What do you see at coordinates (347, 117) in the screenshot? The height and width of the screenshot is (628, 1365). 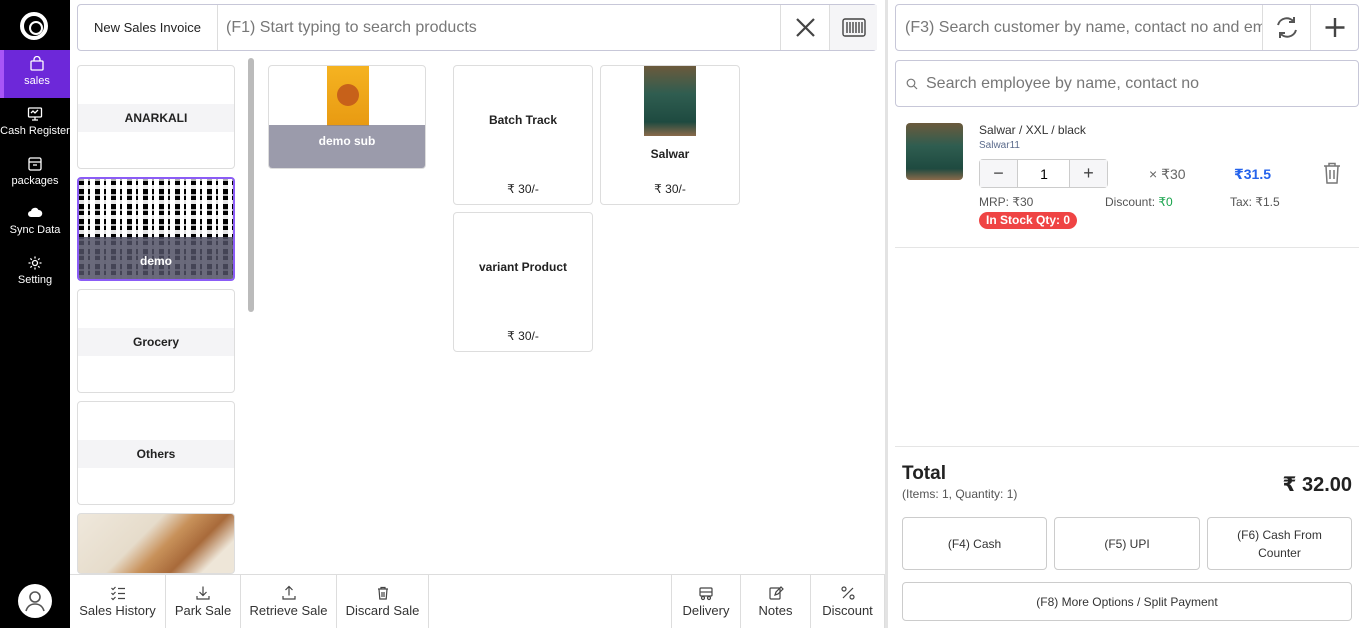 I see `subcategory-card-demo-sub: demo sub` at bounding box center [347, 117].